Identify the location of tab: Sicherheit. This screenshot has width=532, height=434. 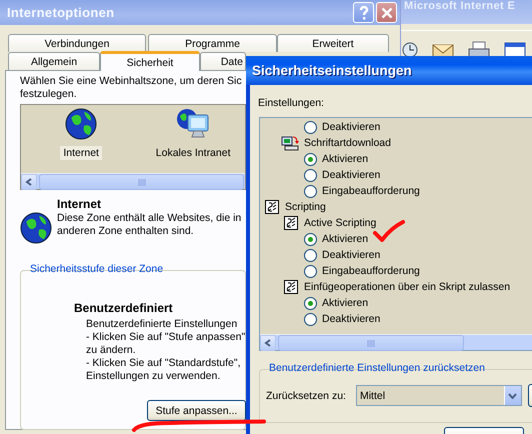
(150, 61).